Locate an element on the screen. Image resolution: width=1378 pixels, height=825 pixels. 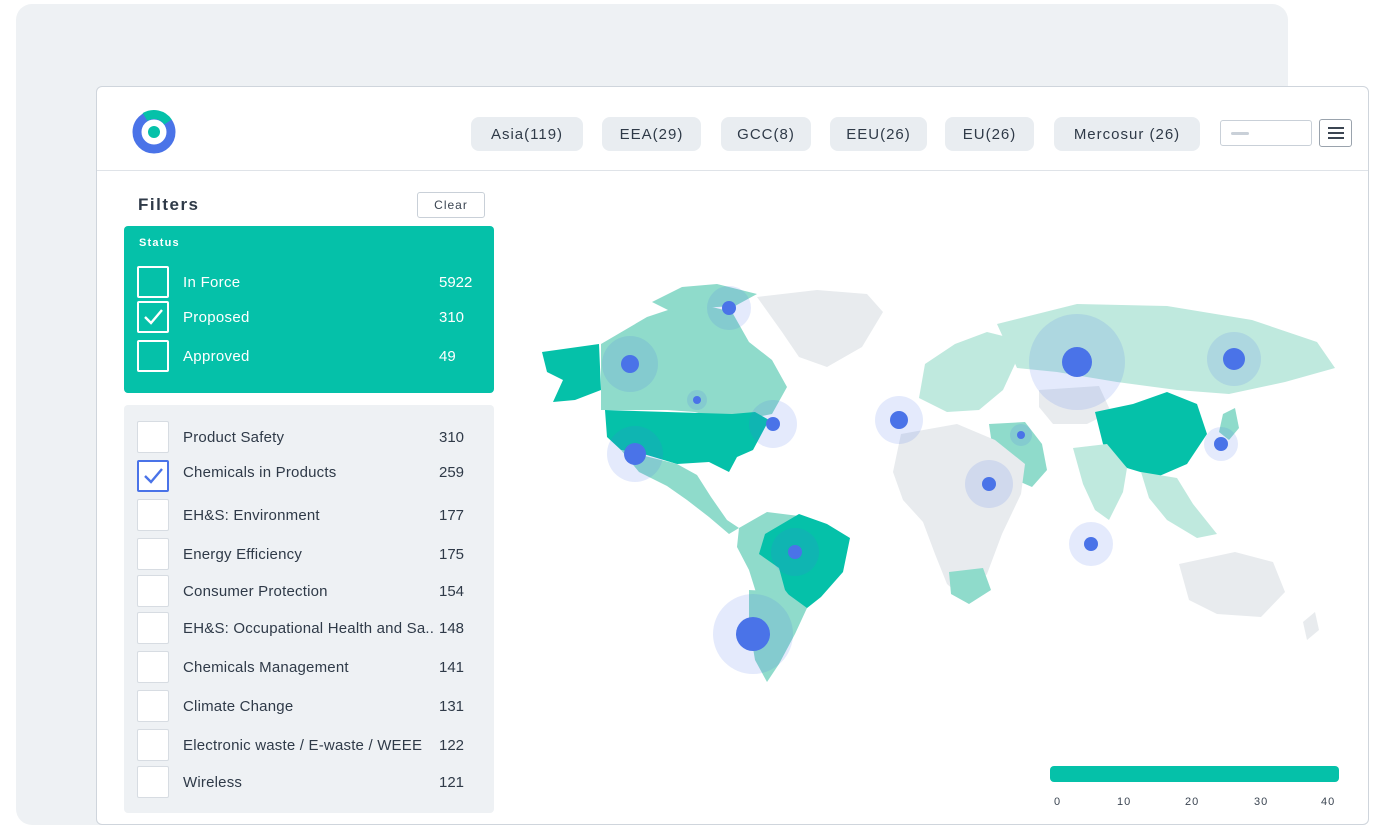
category-count: 175 is located at coordinates (452, 554).